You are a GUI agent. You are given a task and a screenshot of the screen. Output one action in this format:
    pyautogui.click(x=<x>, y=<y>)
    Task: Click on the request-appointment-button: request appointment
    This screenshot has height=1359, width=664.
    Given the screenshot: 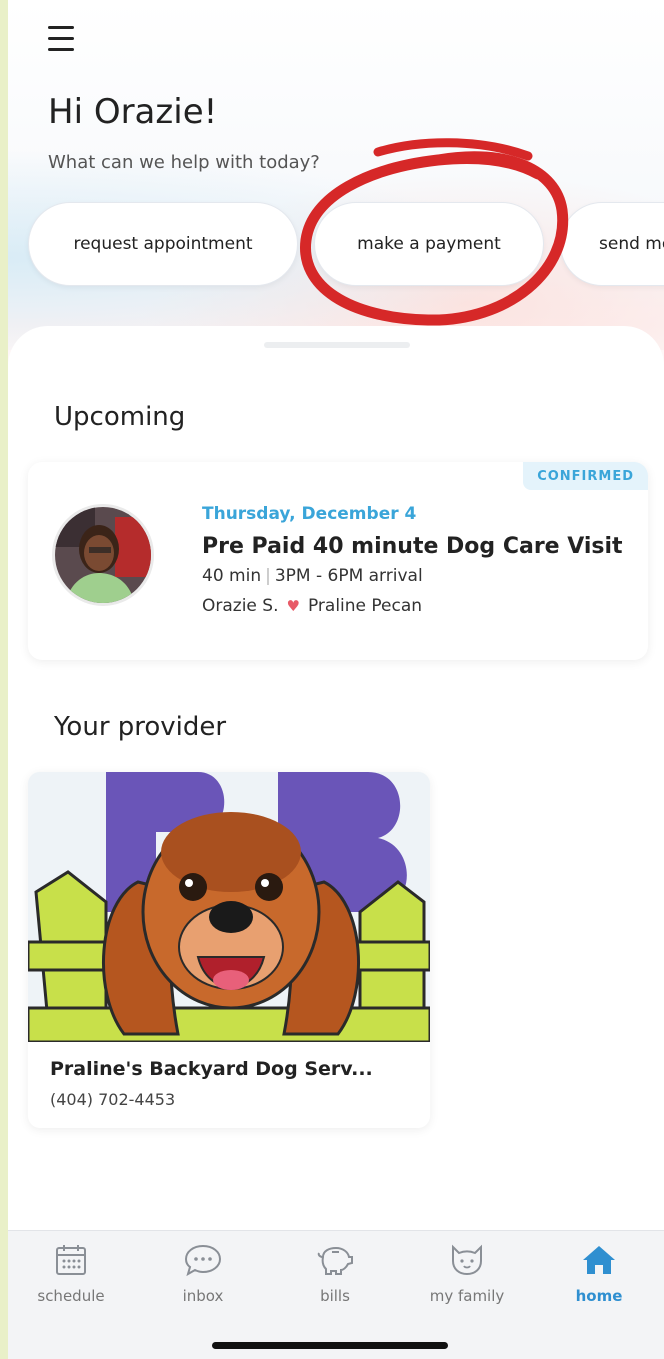 What is the action you would take?
    pyautogui.click(x=163, y=244)
    